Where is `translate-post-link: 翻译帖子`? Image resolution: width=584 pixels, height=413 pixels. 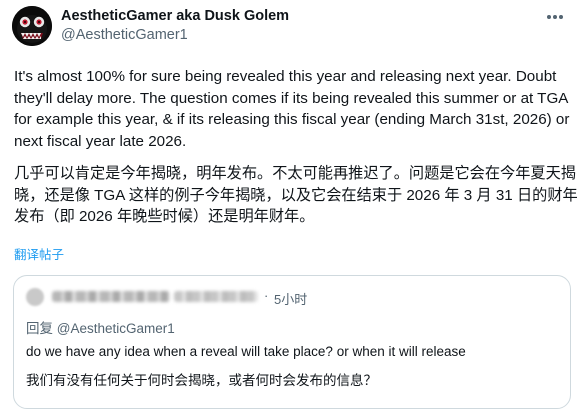
translate-post-link: 翻译帖子 is located at coordinates (39, 253).